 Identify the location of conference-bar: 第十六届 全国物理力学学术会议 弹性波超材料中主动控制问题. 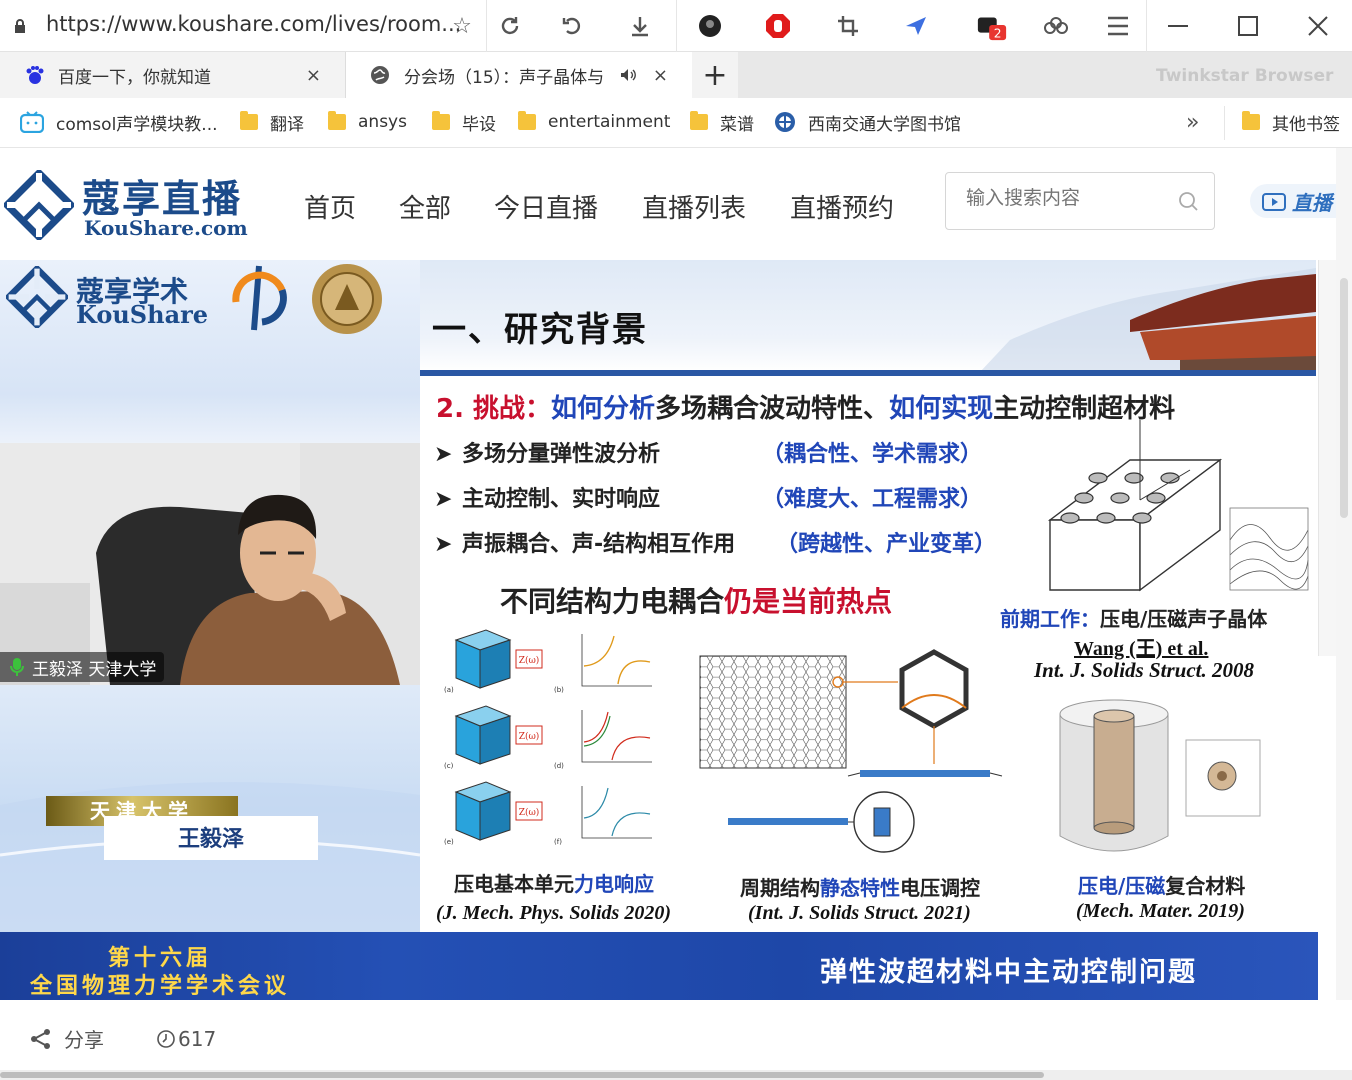
(659, 966).